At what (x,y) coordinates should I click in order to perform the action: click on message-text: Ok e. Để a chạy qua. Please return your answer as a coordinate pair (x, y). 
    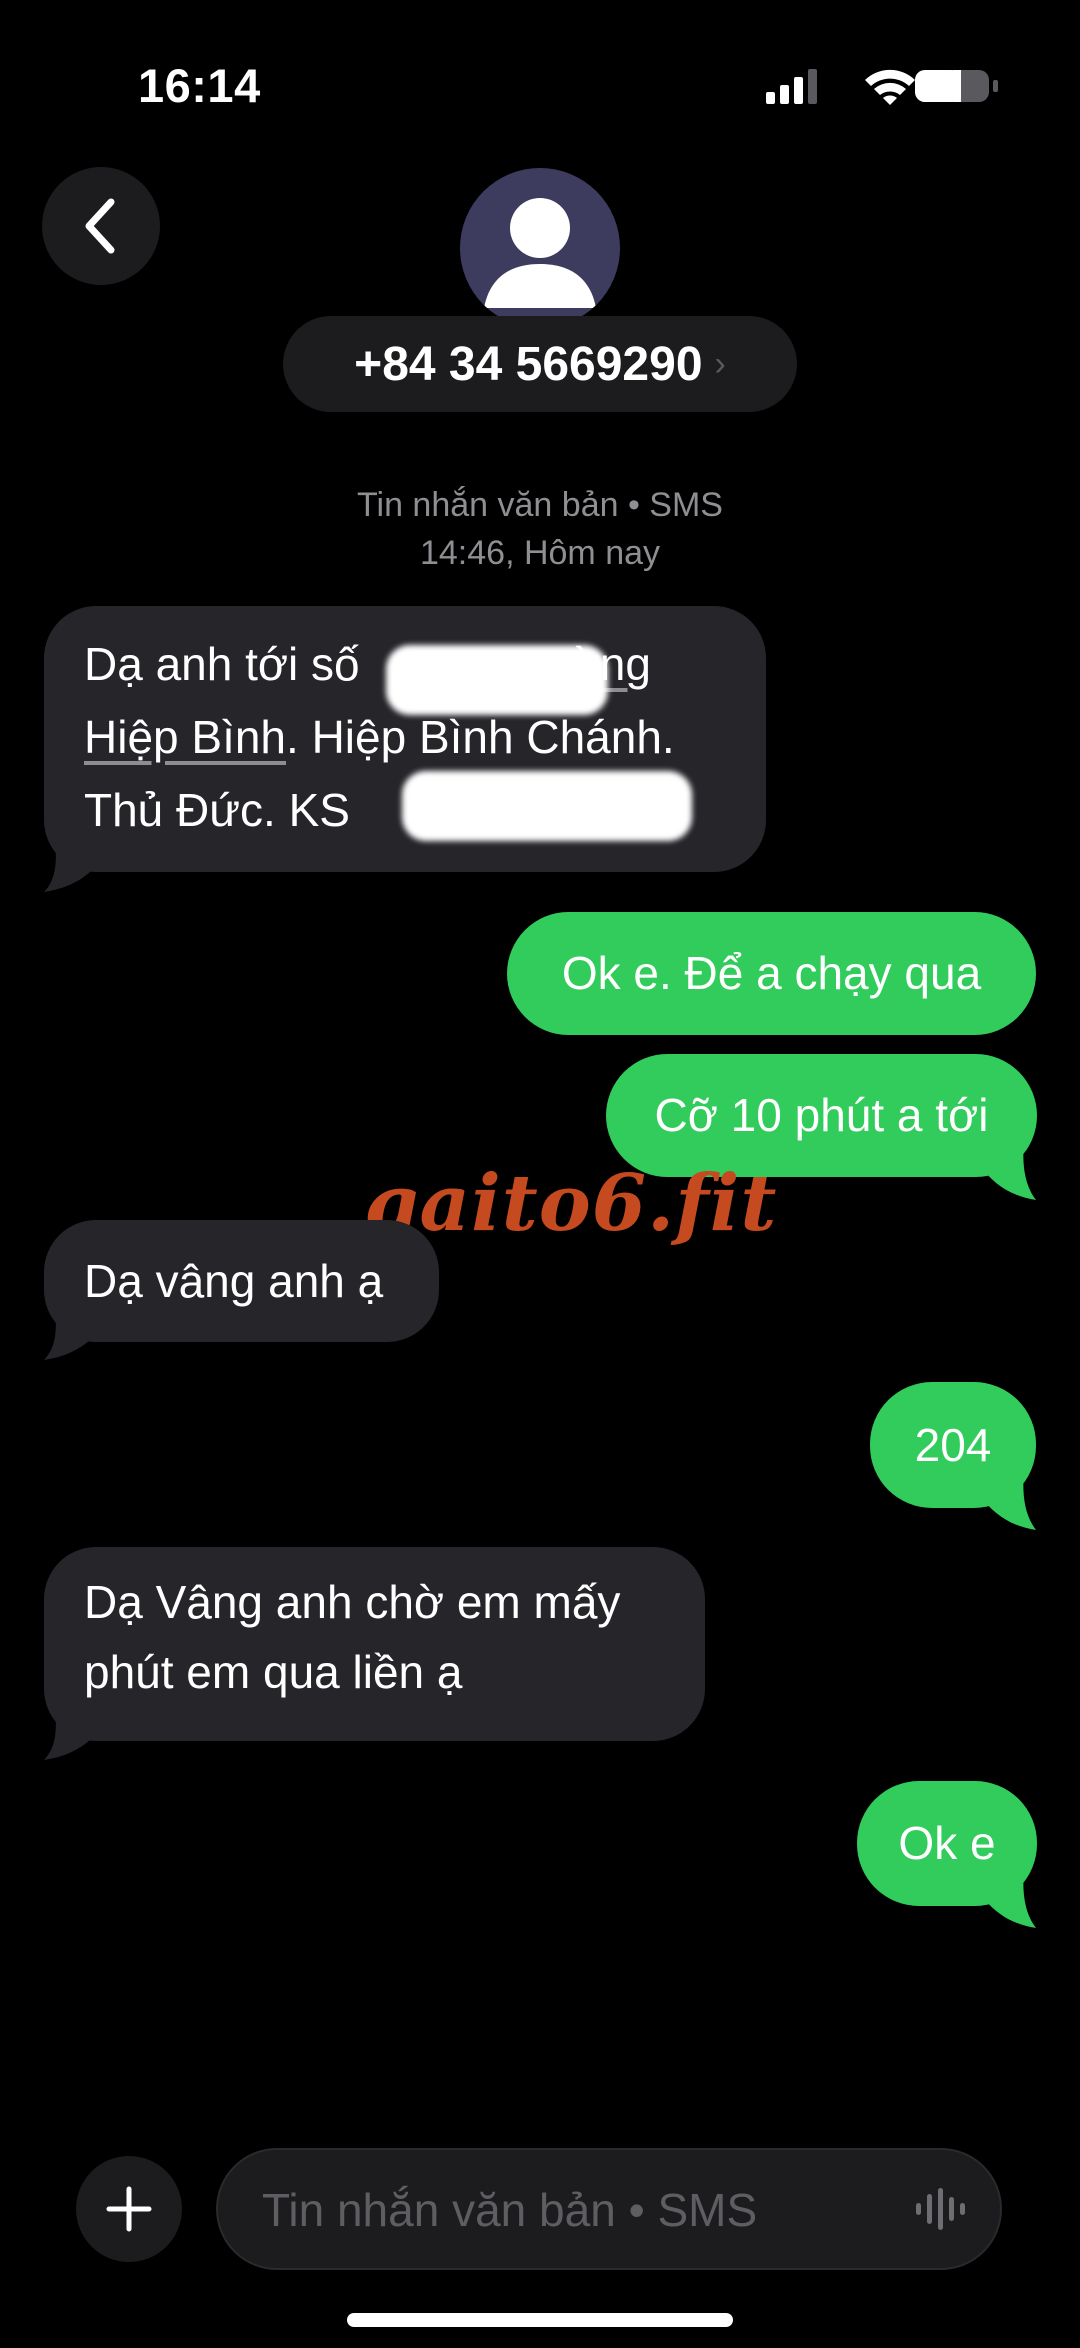
    Looking at the image, I should click on (771, 973).